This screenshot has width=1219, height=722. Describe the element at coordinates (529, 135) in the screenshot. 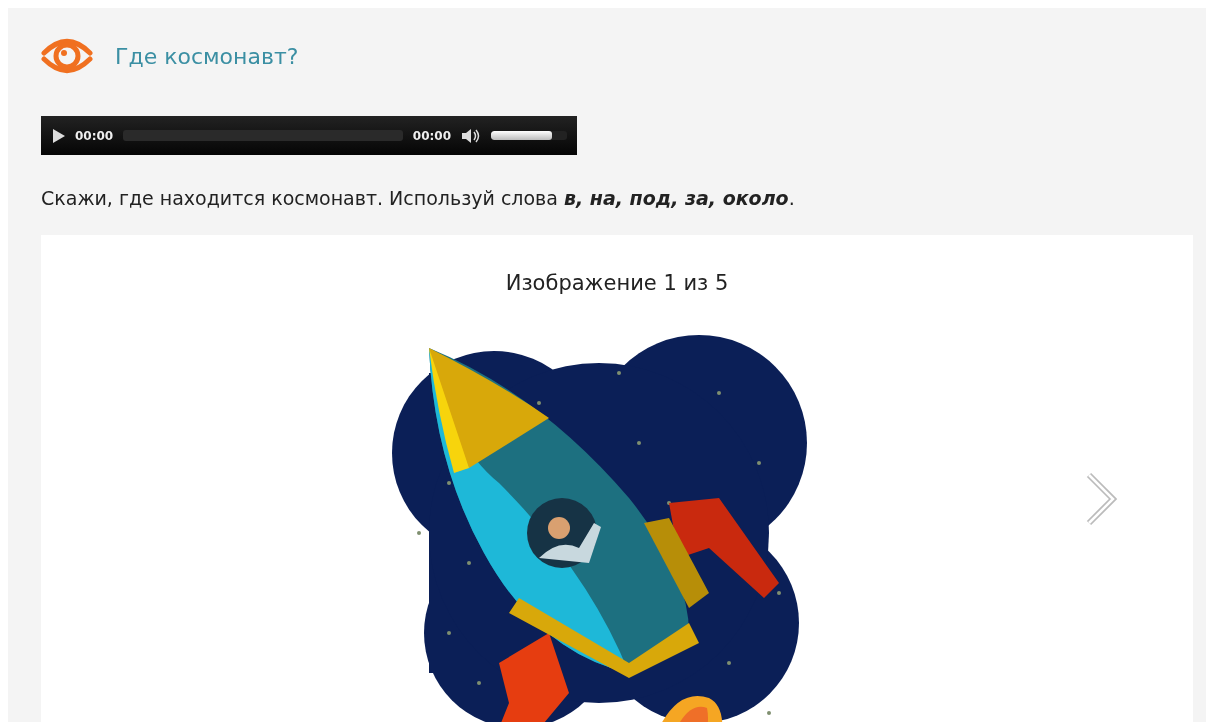

I see `volume-slider` at that location.